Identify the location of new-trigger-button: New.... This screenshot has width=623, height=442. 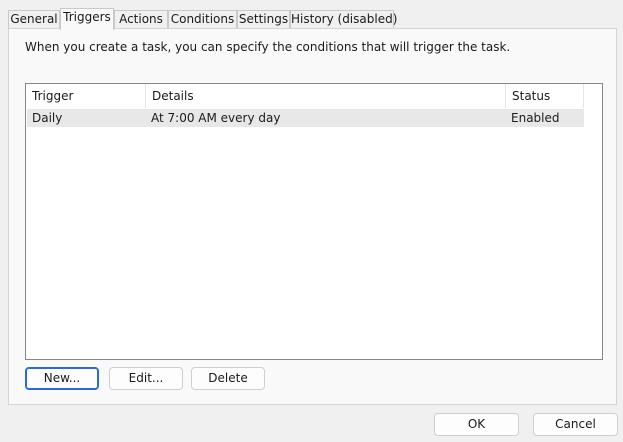
(62, 378).